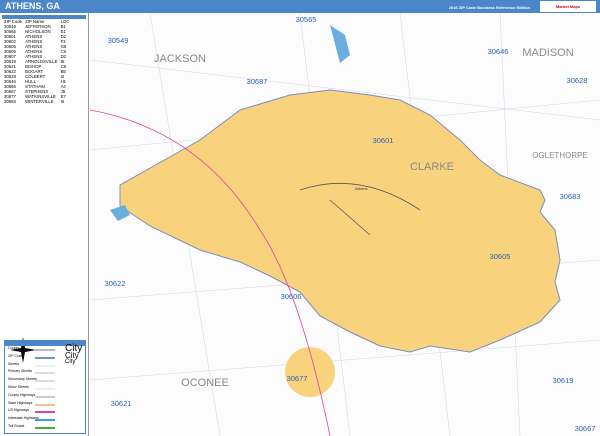  I want to click on zip-table-cell: I5, so click(62, 101).